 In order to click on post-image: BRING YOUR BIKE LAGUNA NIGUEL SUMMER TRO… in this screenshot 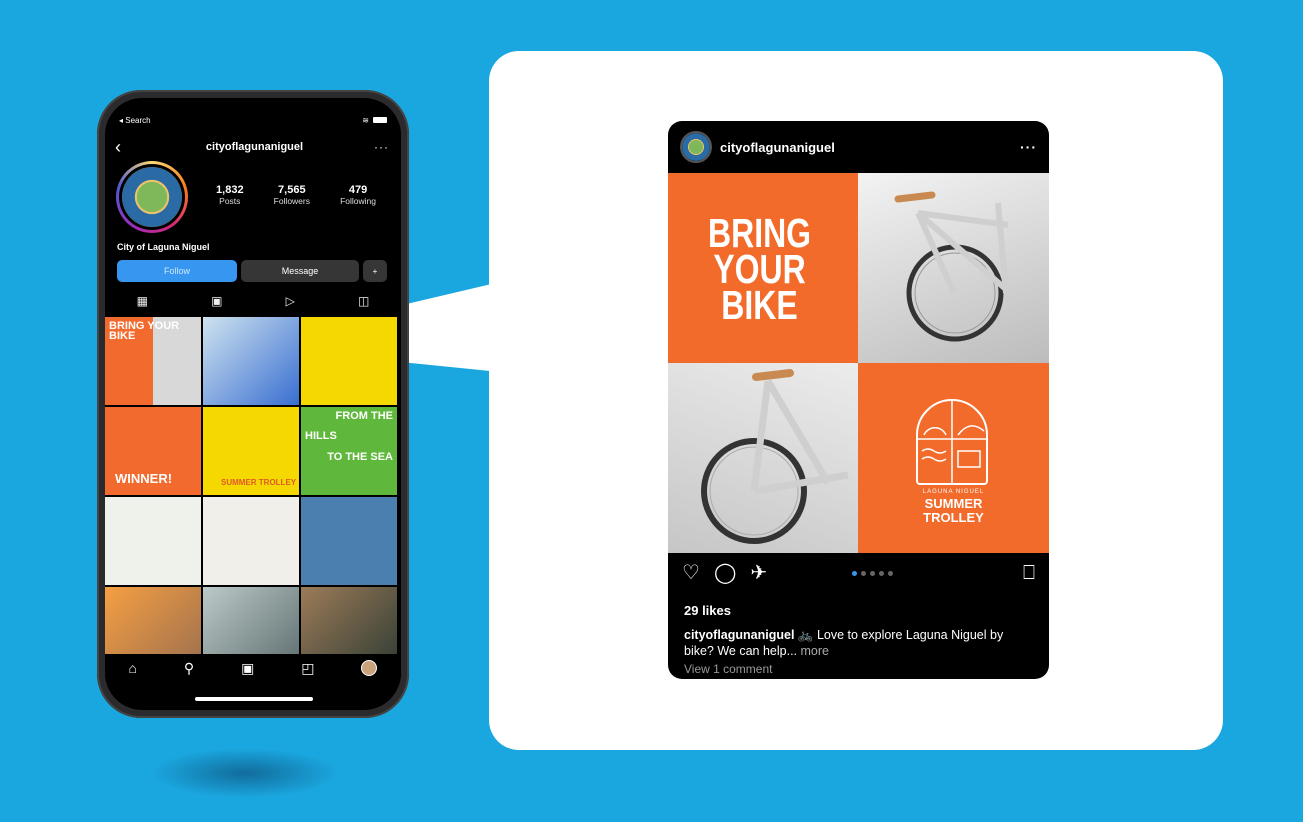, I will do `click(858, 363)`.